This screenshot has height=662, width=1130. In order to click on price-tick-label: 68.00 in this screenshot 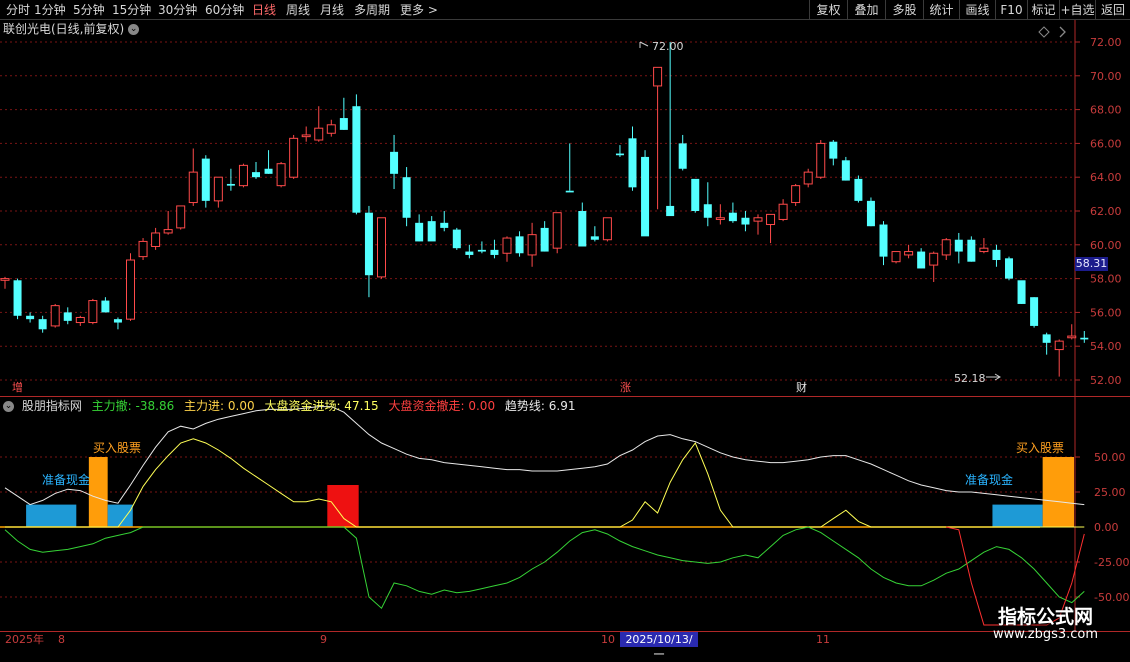, I will do `click(1106, 110)`.